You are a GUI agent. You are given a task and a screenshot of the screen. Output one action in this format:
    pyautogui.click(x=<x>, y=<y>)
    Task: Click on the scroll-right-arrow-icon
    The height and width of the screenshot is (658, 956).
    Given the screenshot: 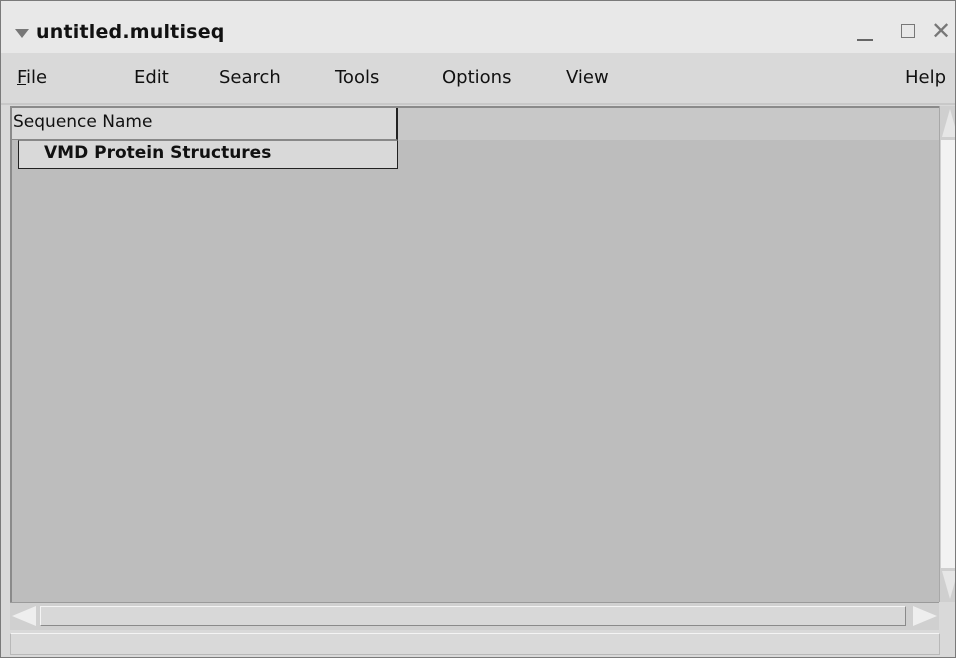 What is the action you would take?
    pyautogui.click(x=925, y=616)
    